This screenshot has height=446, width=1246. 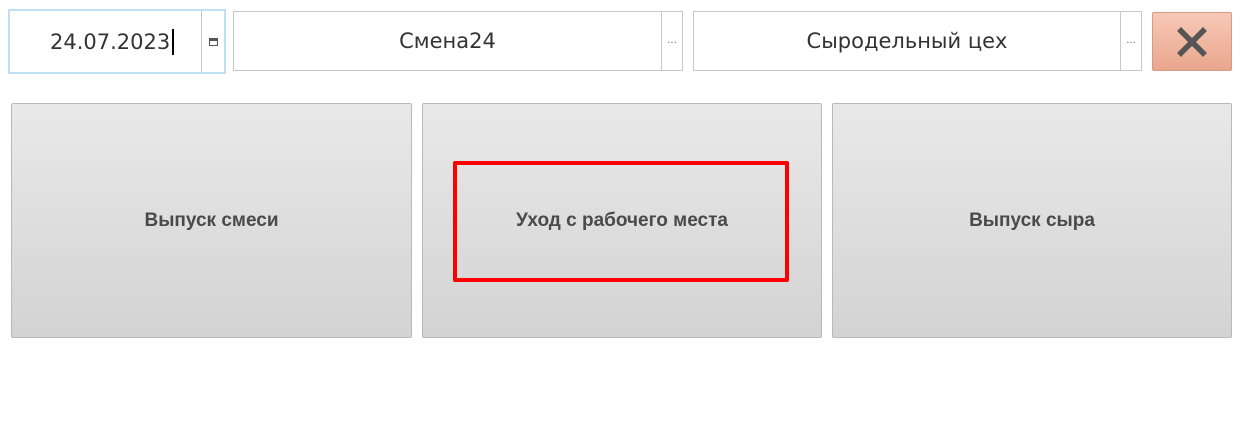 I want to click on calendar-button, so click(x=212, y=41).